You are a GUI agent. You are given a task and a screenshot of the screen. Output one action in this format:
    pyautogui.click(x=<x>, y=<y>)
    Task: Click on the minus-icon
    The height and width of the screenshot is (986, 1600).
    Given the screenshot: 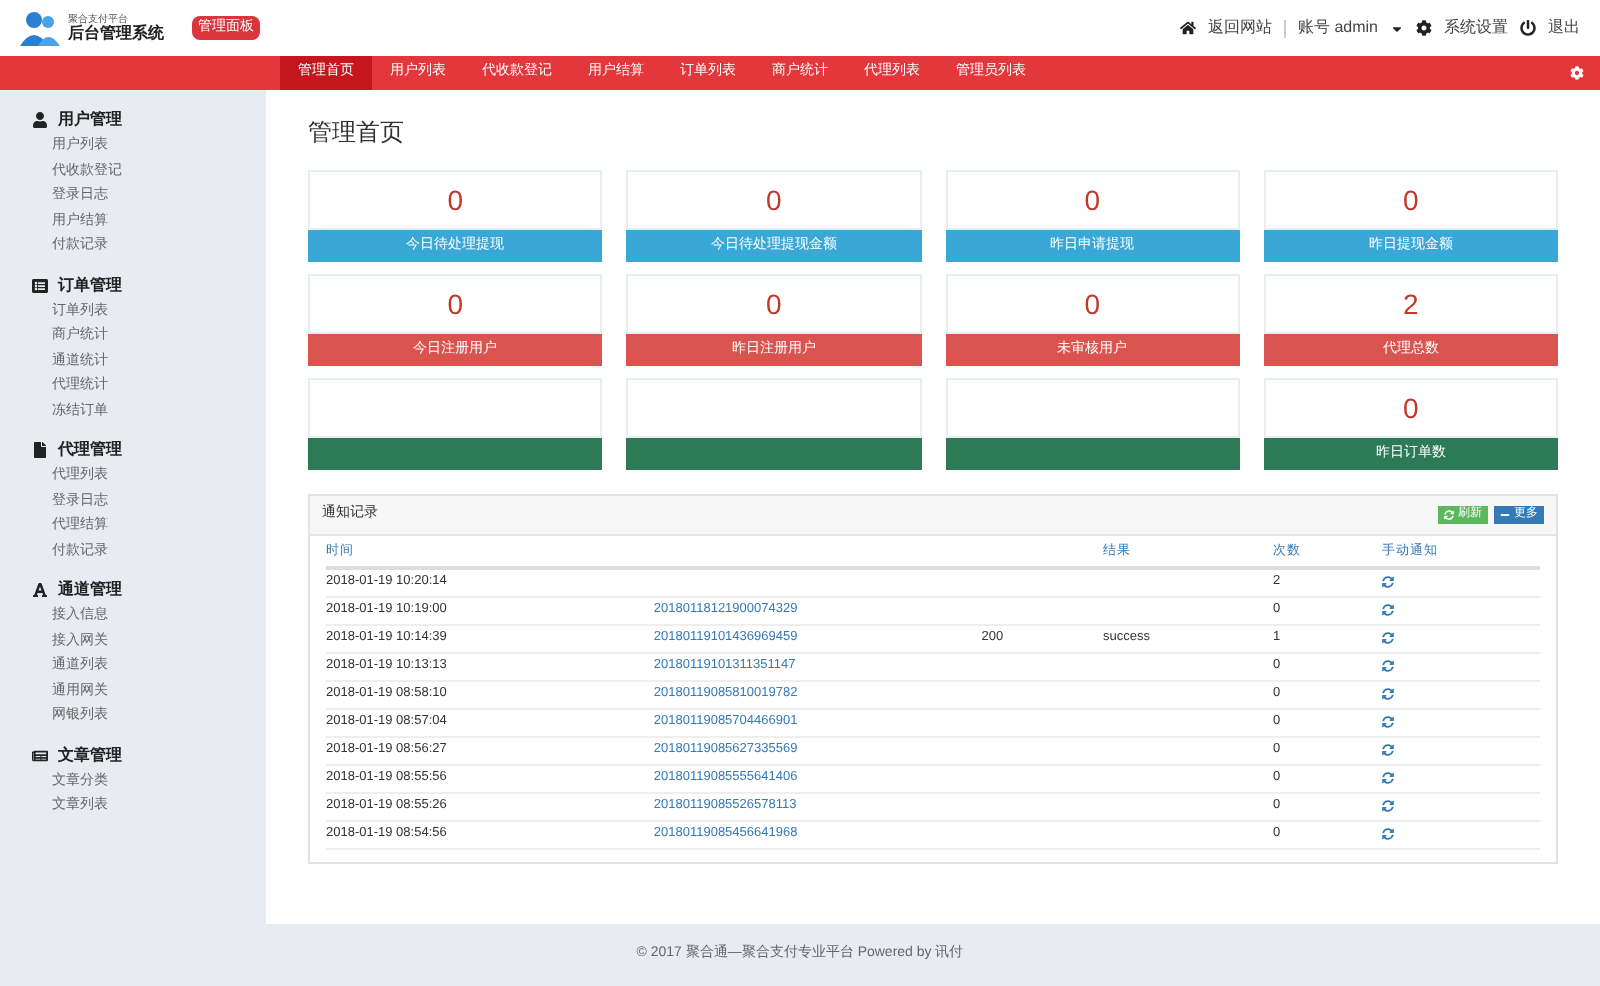 What is the action you would take?
    pyautogui.click(x=1505, y=515)
    